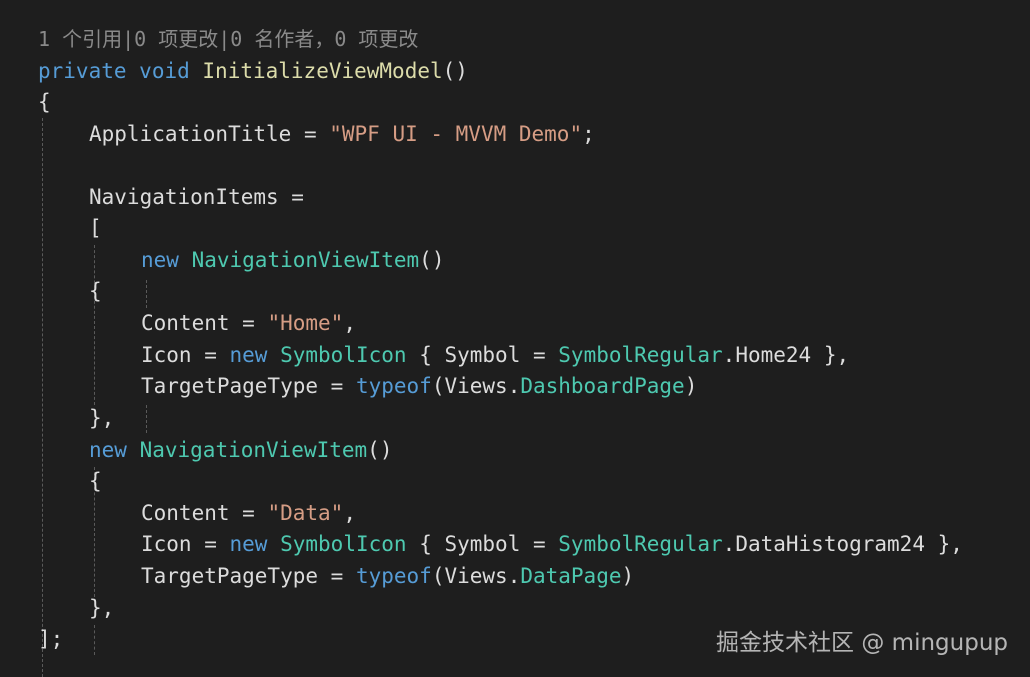  I want to click on watermark: 掘金技术社区 @ mingupup, so click(862, 643).